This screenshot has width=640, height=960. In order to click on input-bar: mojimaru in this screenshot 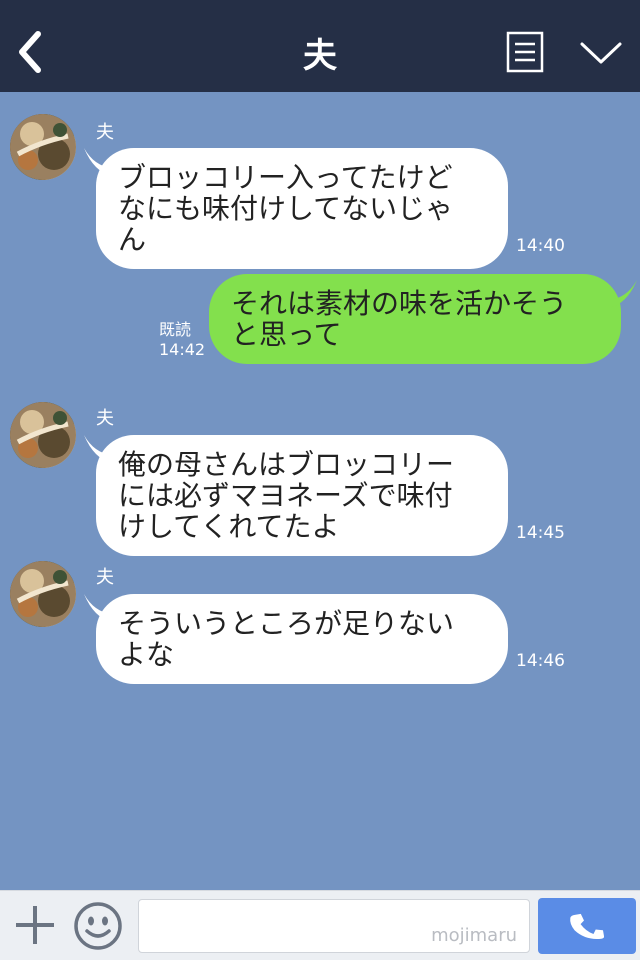, I will do `click(320, 925)`.